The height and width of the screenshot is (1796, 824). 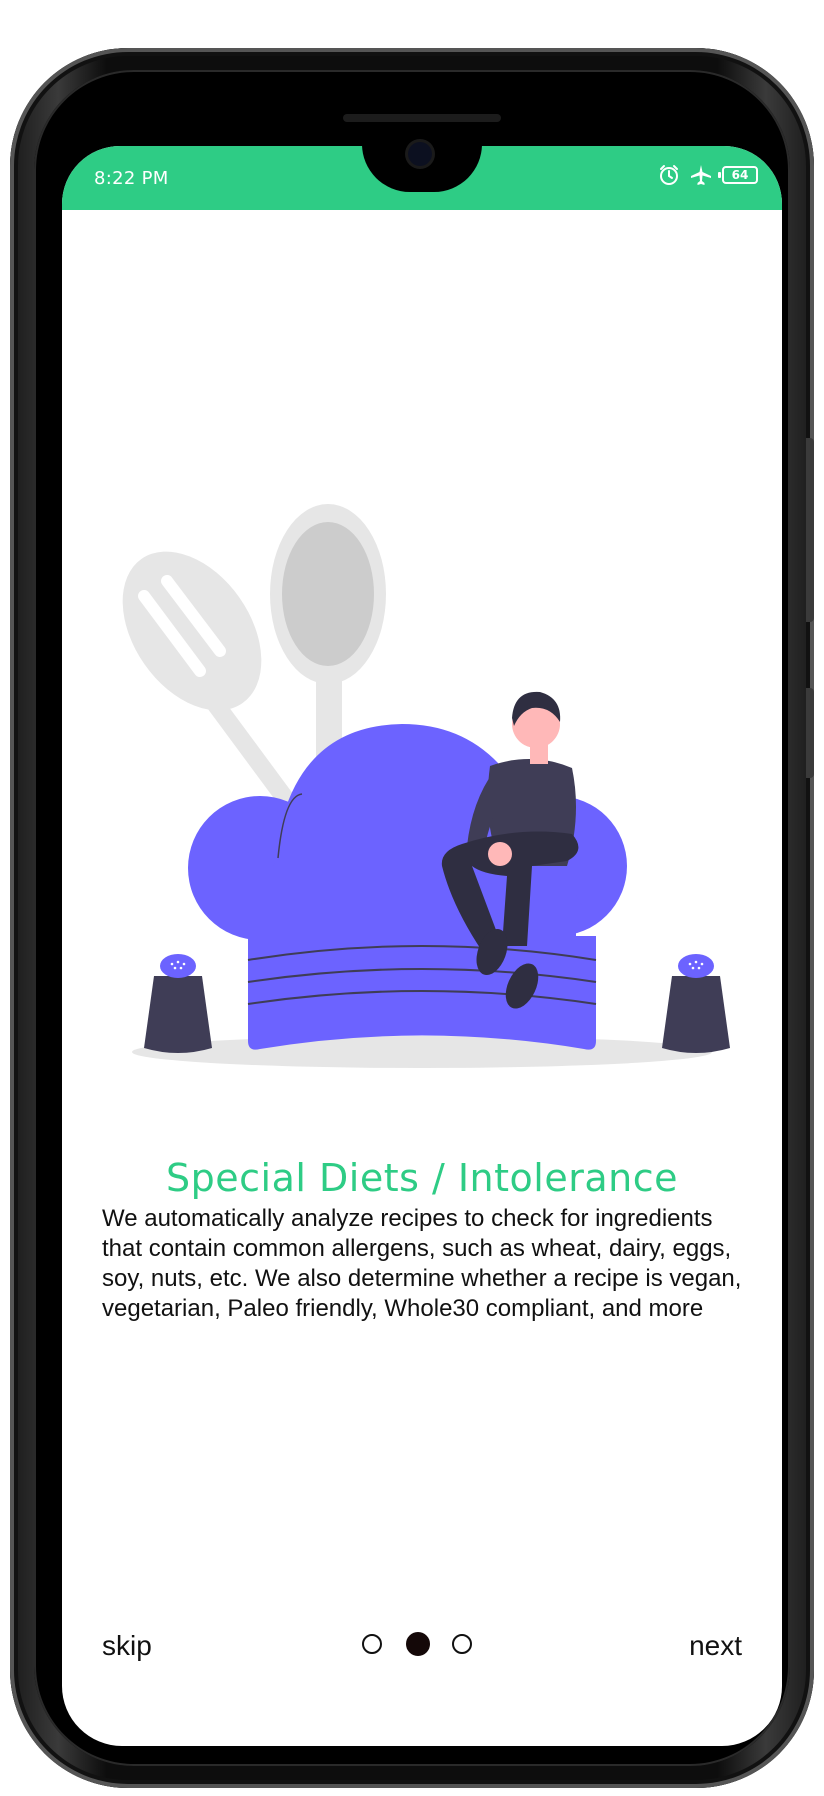 I want to click on page-dot-2-active, so click(x=418, y=1644).